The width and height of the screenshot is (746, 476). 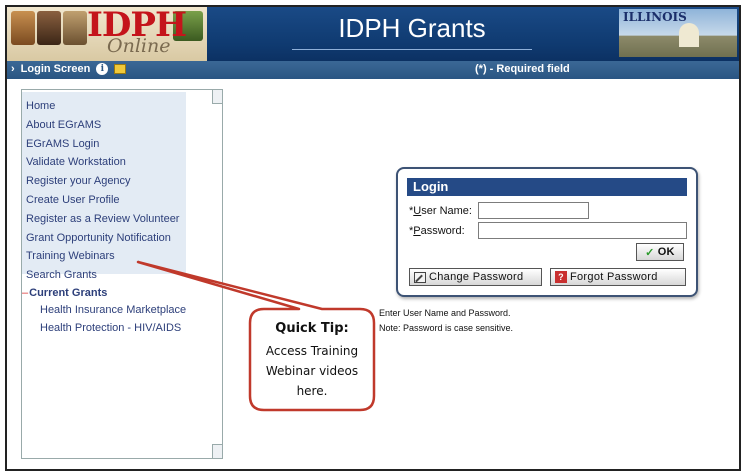 I want to click on grant-item-health-insurance: Health Insurance Marketplace, so click(x=113, y=310).